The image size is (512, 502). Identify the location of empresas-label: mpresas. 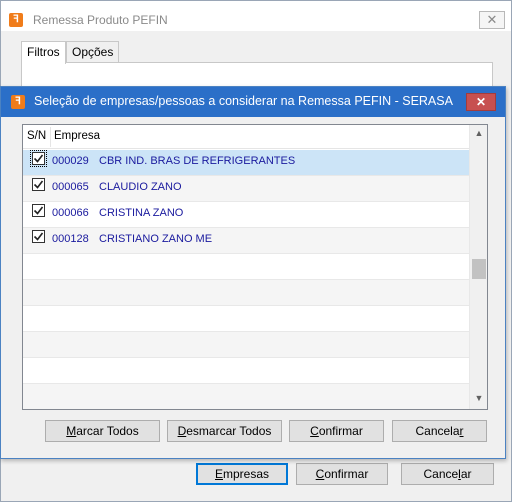
(246, 474).